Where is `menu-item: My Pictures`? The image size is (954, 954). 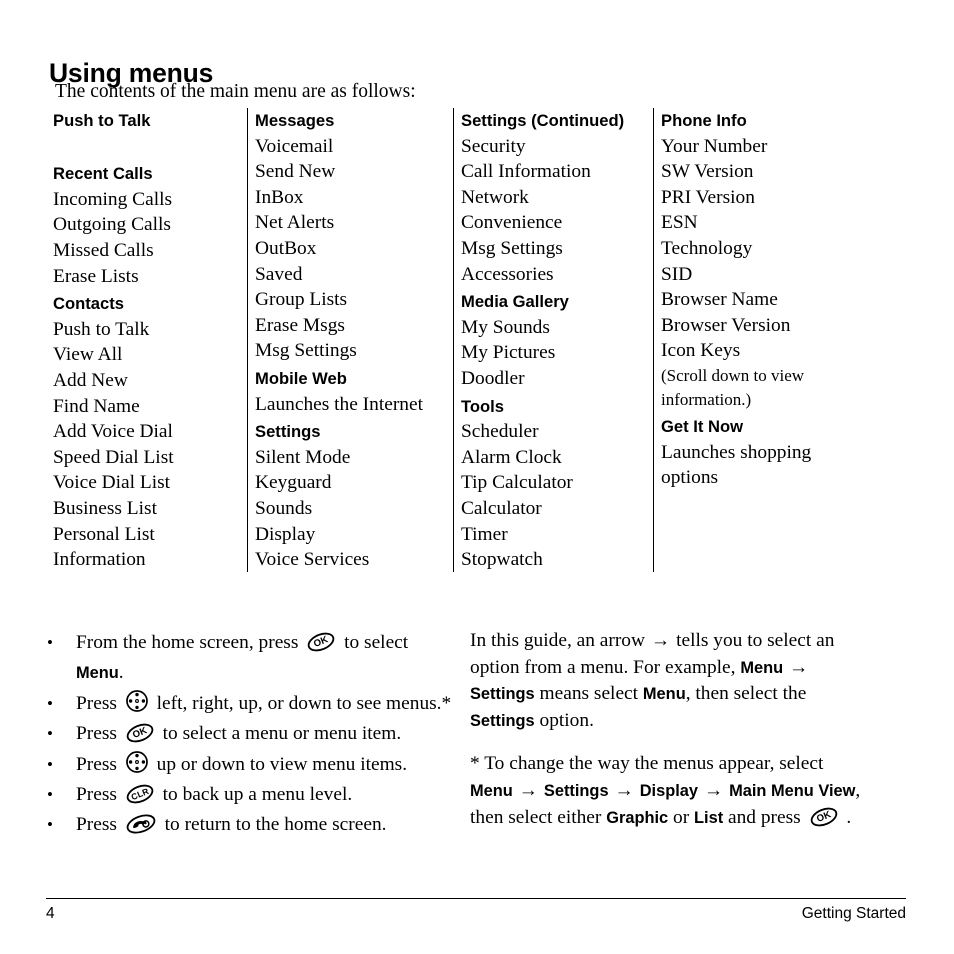
menu-item: My Pictures is located at coordinates (557, 353).